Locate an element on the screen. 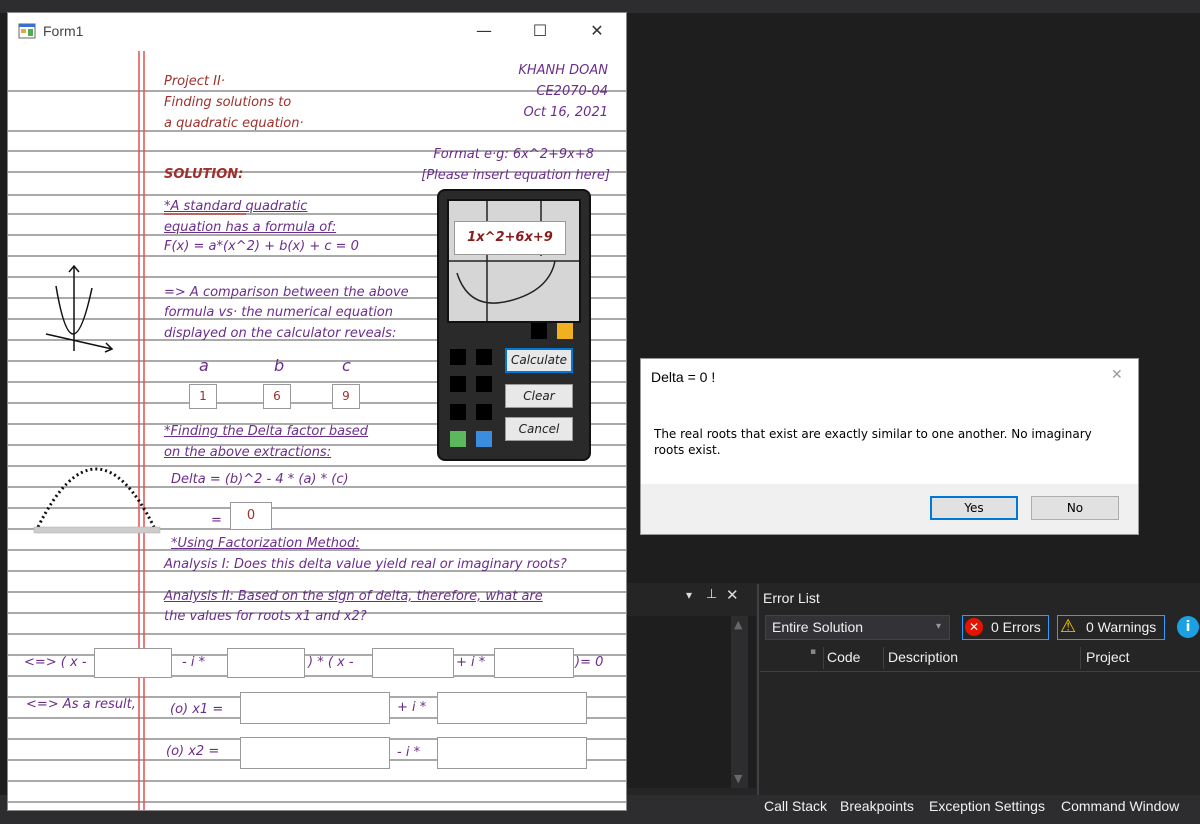 The width and height of the screenshot is (1200, 824). form-title: Form1 is located at coordinates (63, 31).